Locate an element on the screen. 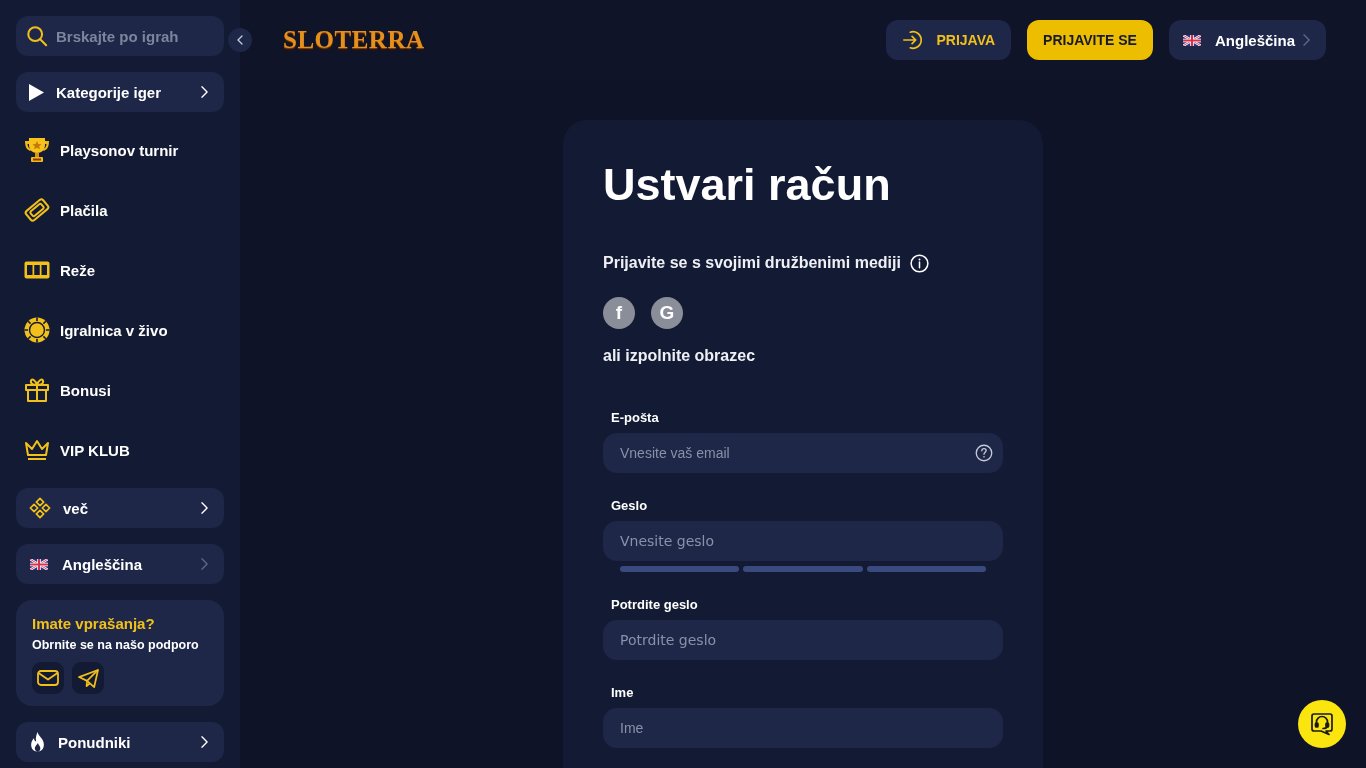 The height and width of the screenshot is (768, 1366). search-field: Brskajte po igrah is located at coordinates (120, 36).